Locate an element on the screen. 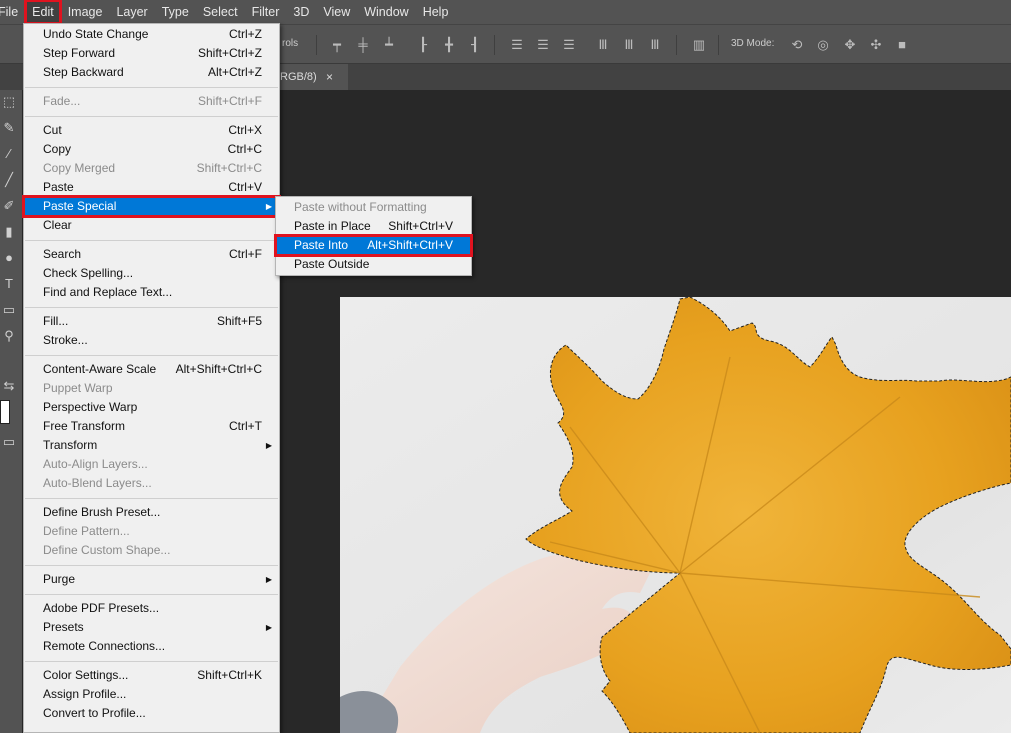 The height and width of the screenshot is (733, 1011). controls-label: rols is located at coordinates (290, 43).